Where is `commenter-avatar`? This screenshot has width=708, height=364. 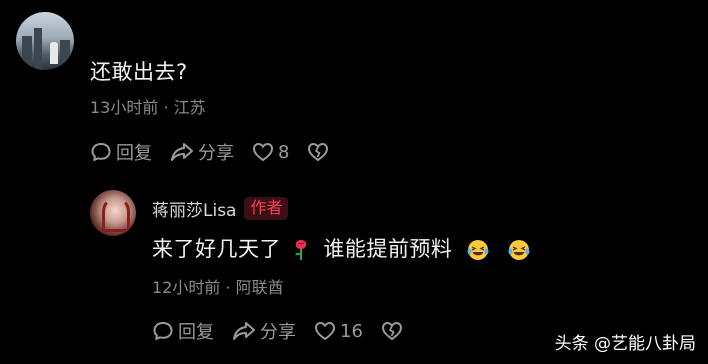
commenter-avatar is located at coordinates (45, 41).